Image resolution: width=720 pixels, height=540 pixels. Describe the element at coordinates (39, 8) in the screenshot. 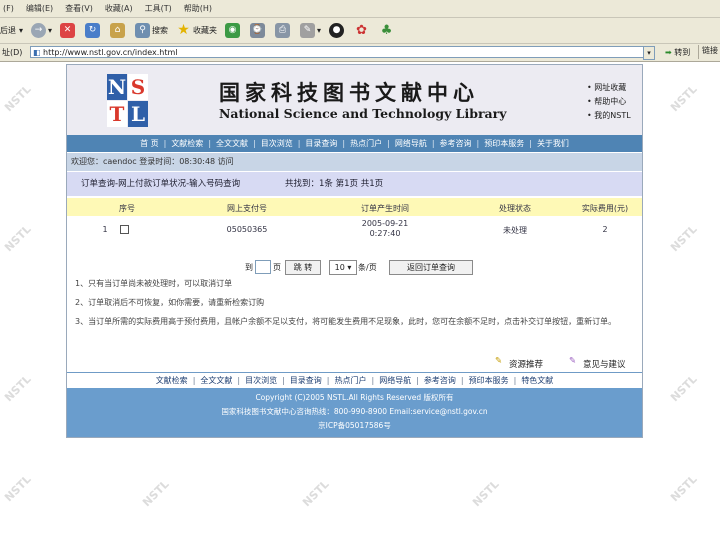

I see `menu-edit: 编辑(E)` at that location.